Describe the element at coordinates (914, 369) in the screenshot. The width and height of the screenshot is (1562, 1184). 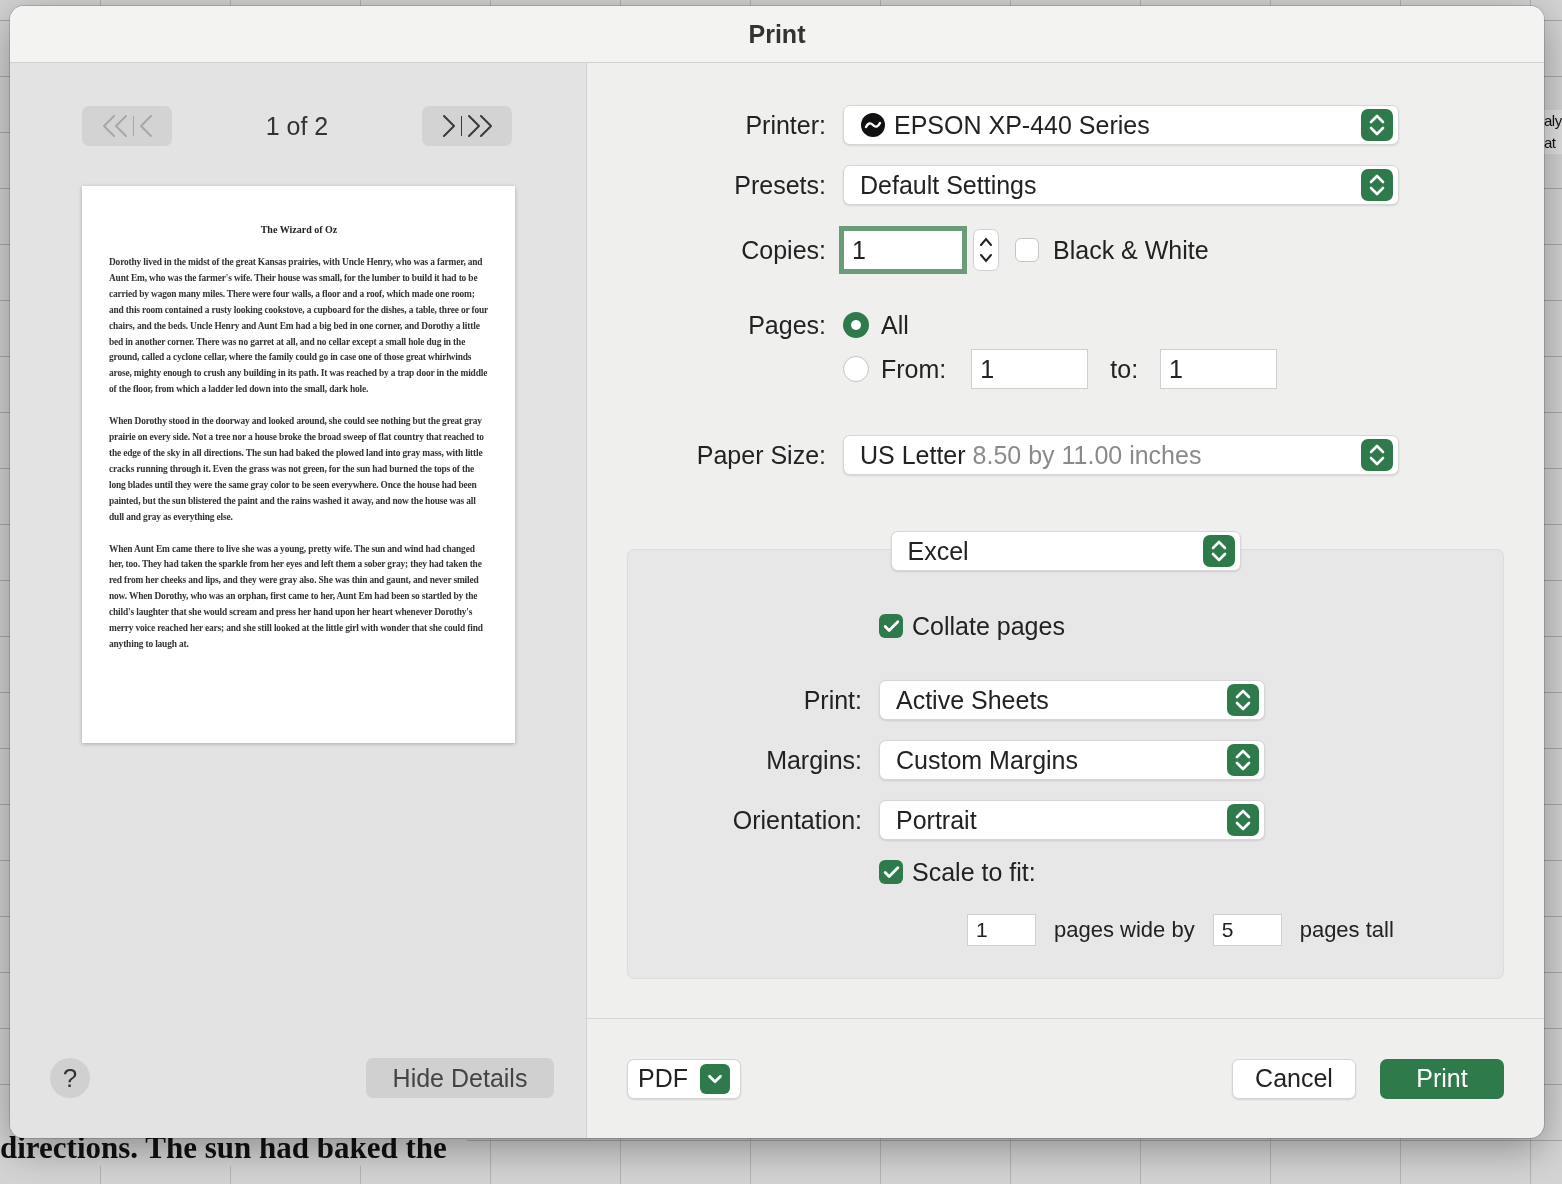
I see `radio-label: From:` at that location.